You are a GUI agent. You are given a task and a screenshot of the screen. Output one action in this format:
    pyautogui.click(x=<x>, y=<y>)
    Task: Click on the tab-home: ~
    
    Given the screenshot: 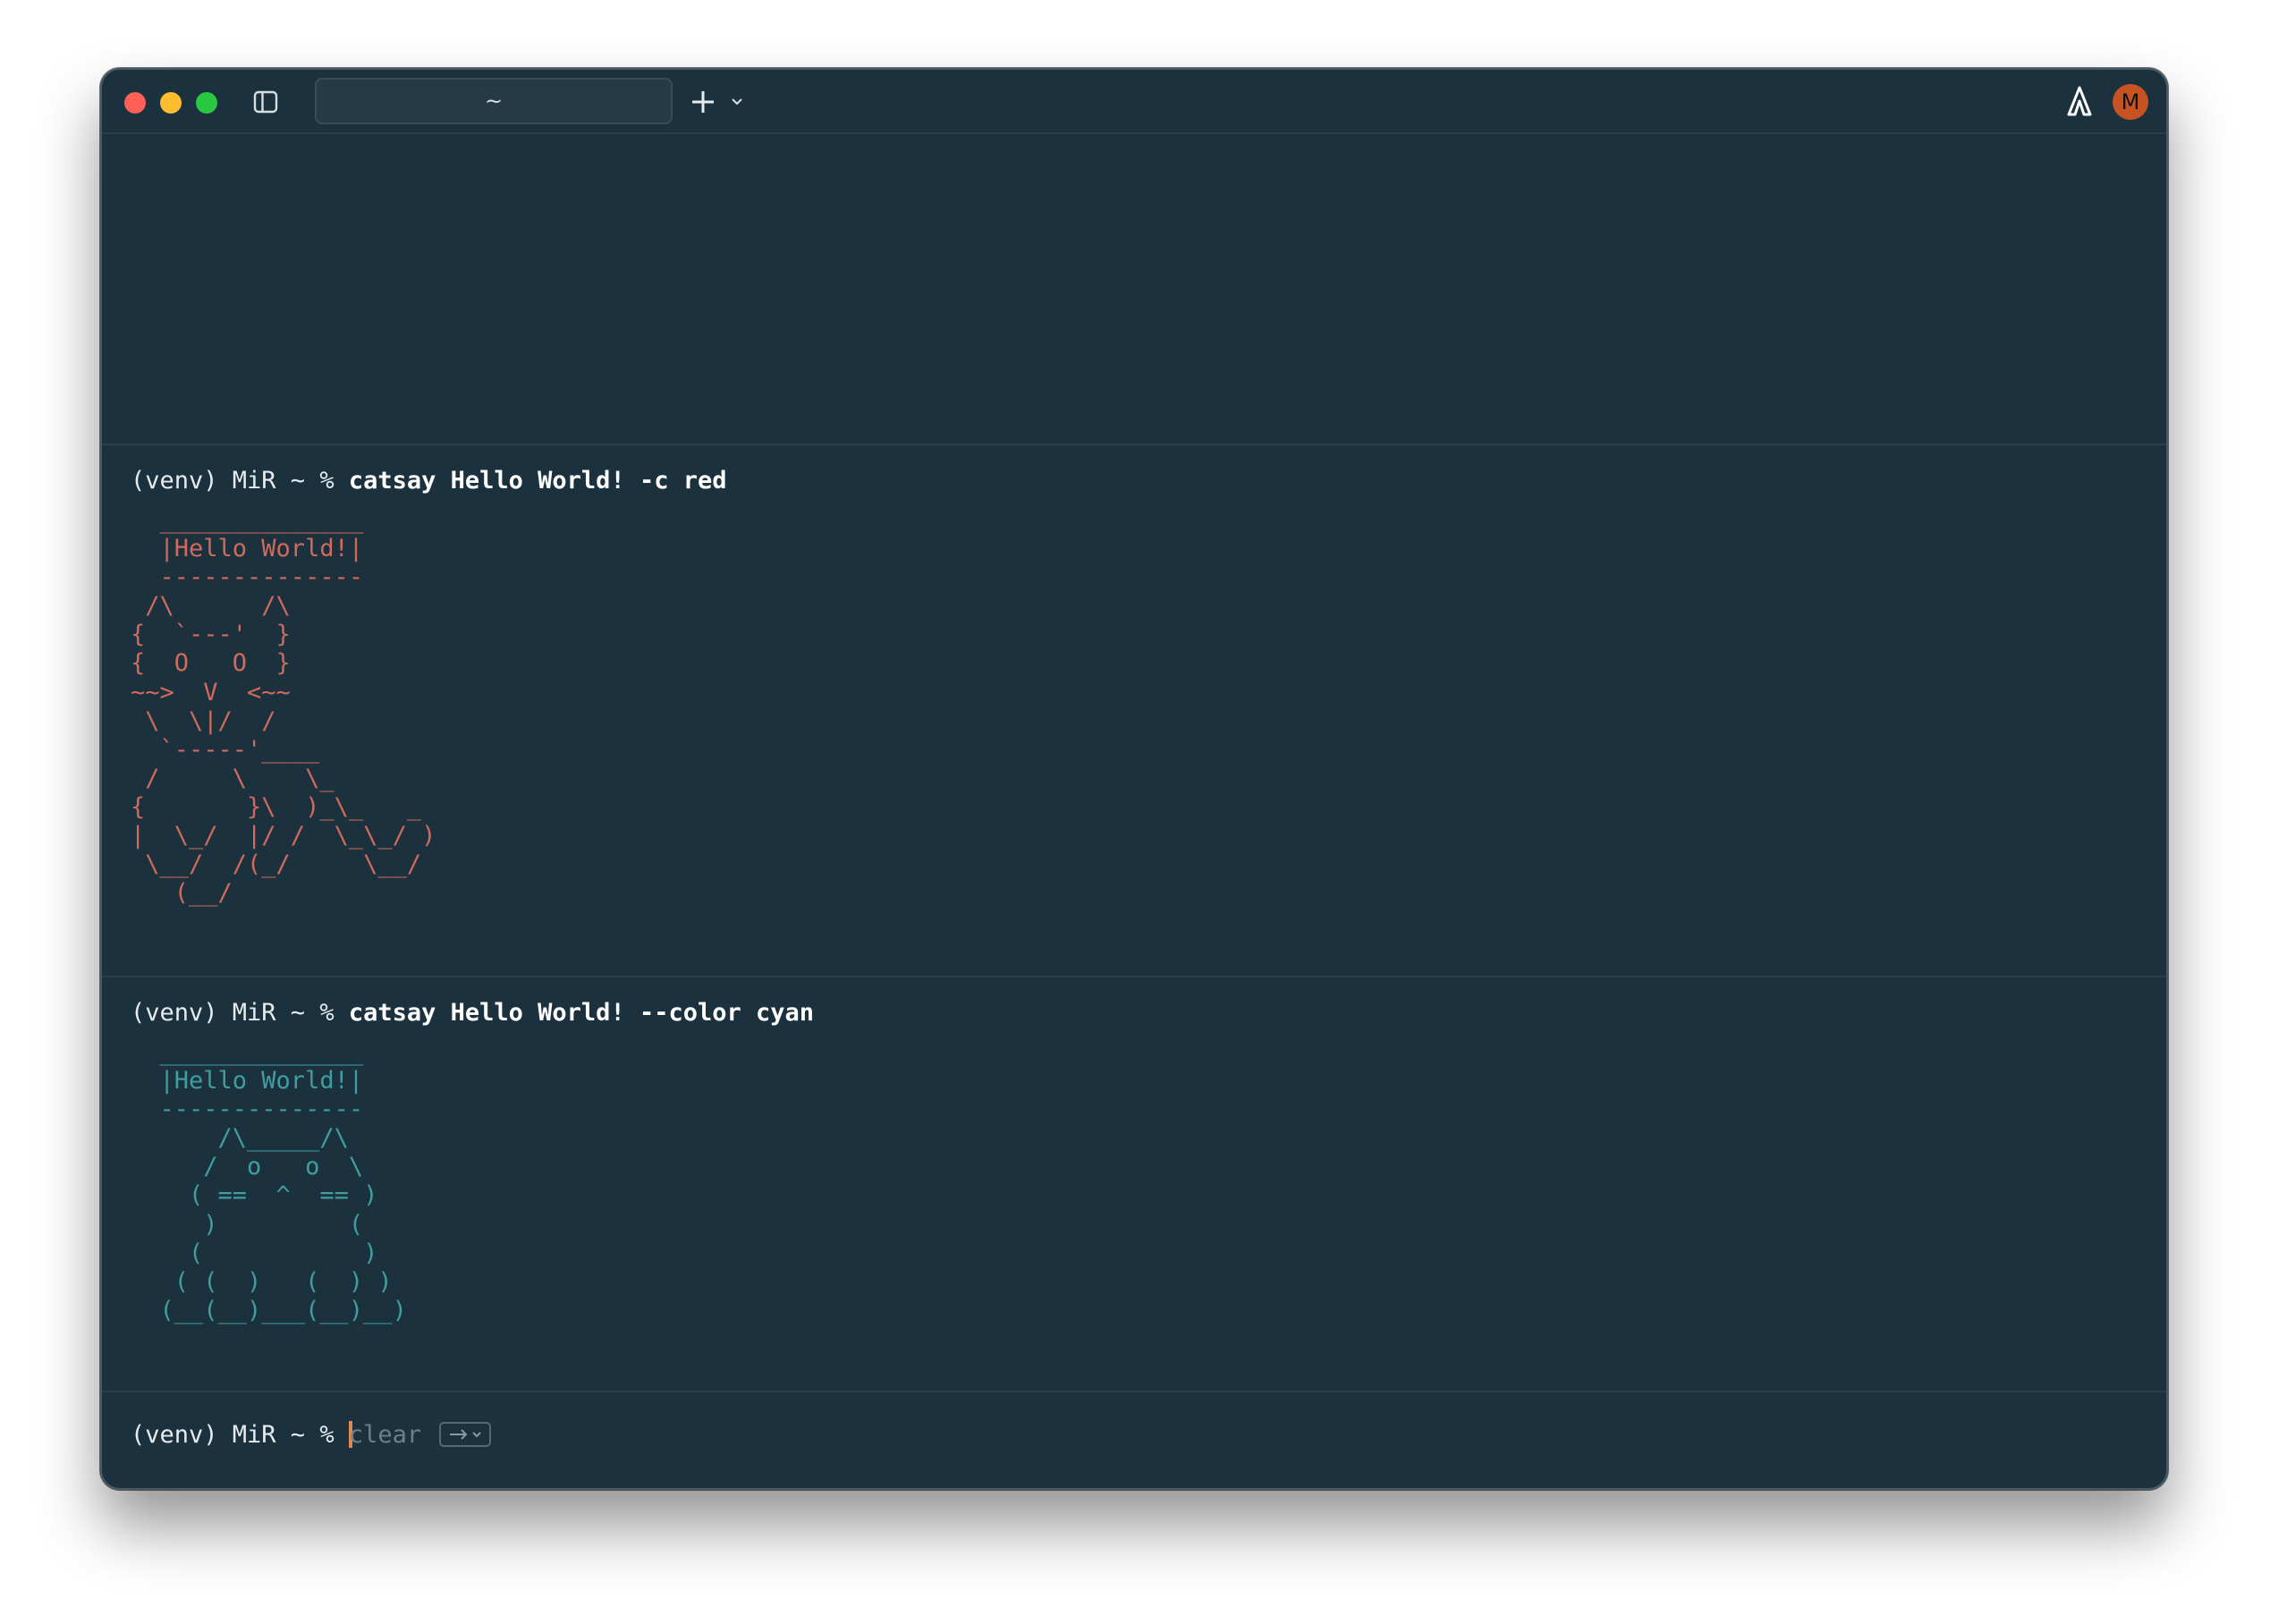 What is the action you would take?
    pyautogui.click(x=494, y=101)
    